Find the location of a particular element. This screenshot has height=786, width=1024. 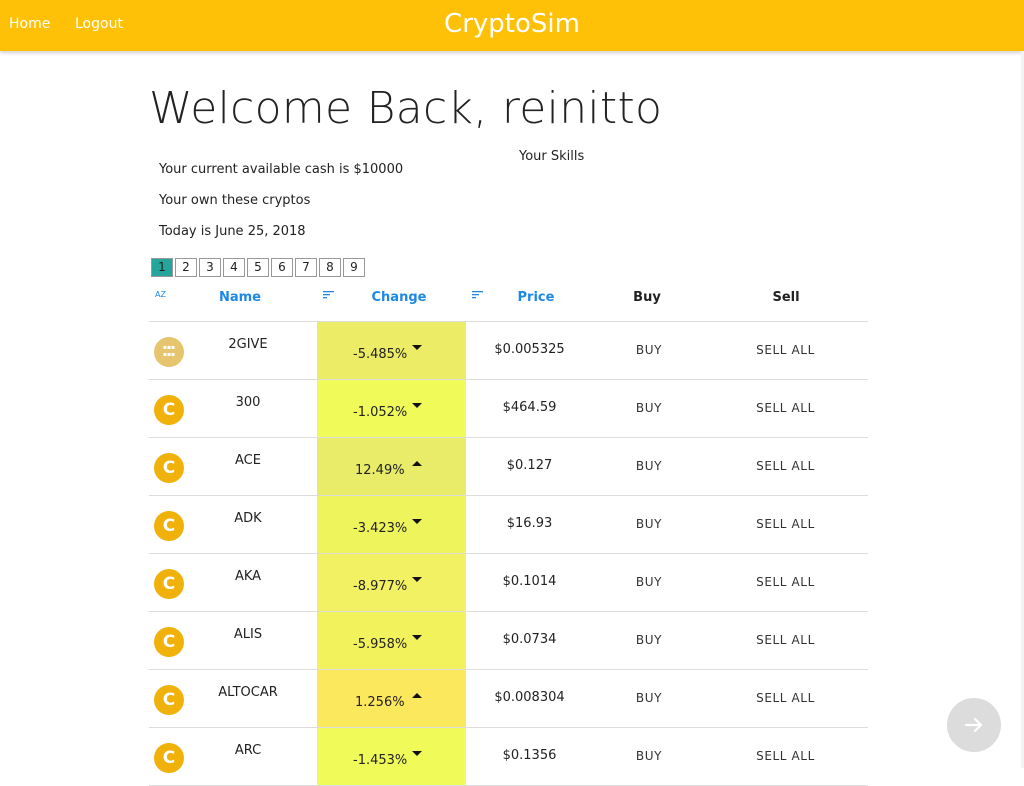

brand-title: CryptoSim is located at coordinates (512, 24).